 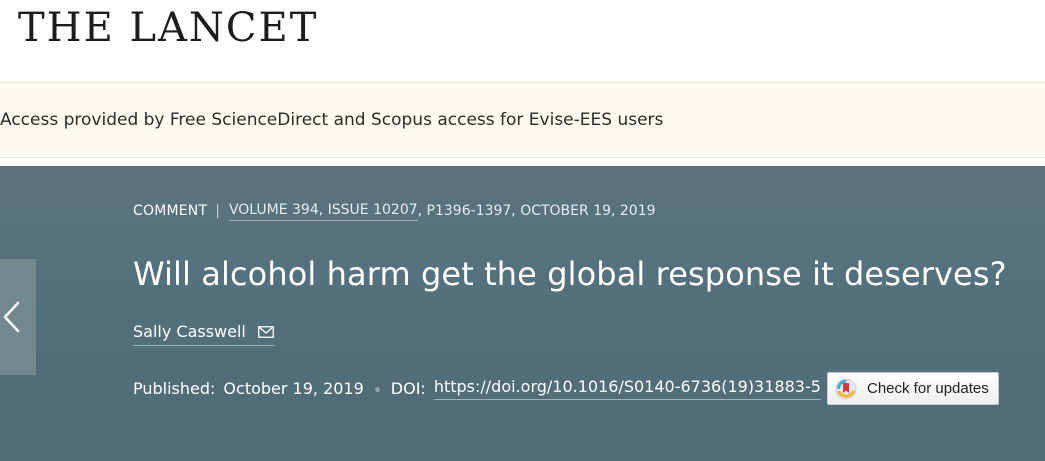 I want to click on volume-issue-link: VOLUME 394, ISSUE 10207, so click(x=323, y=211).